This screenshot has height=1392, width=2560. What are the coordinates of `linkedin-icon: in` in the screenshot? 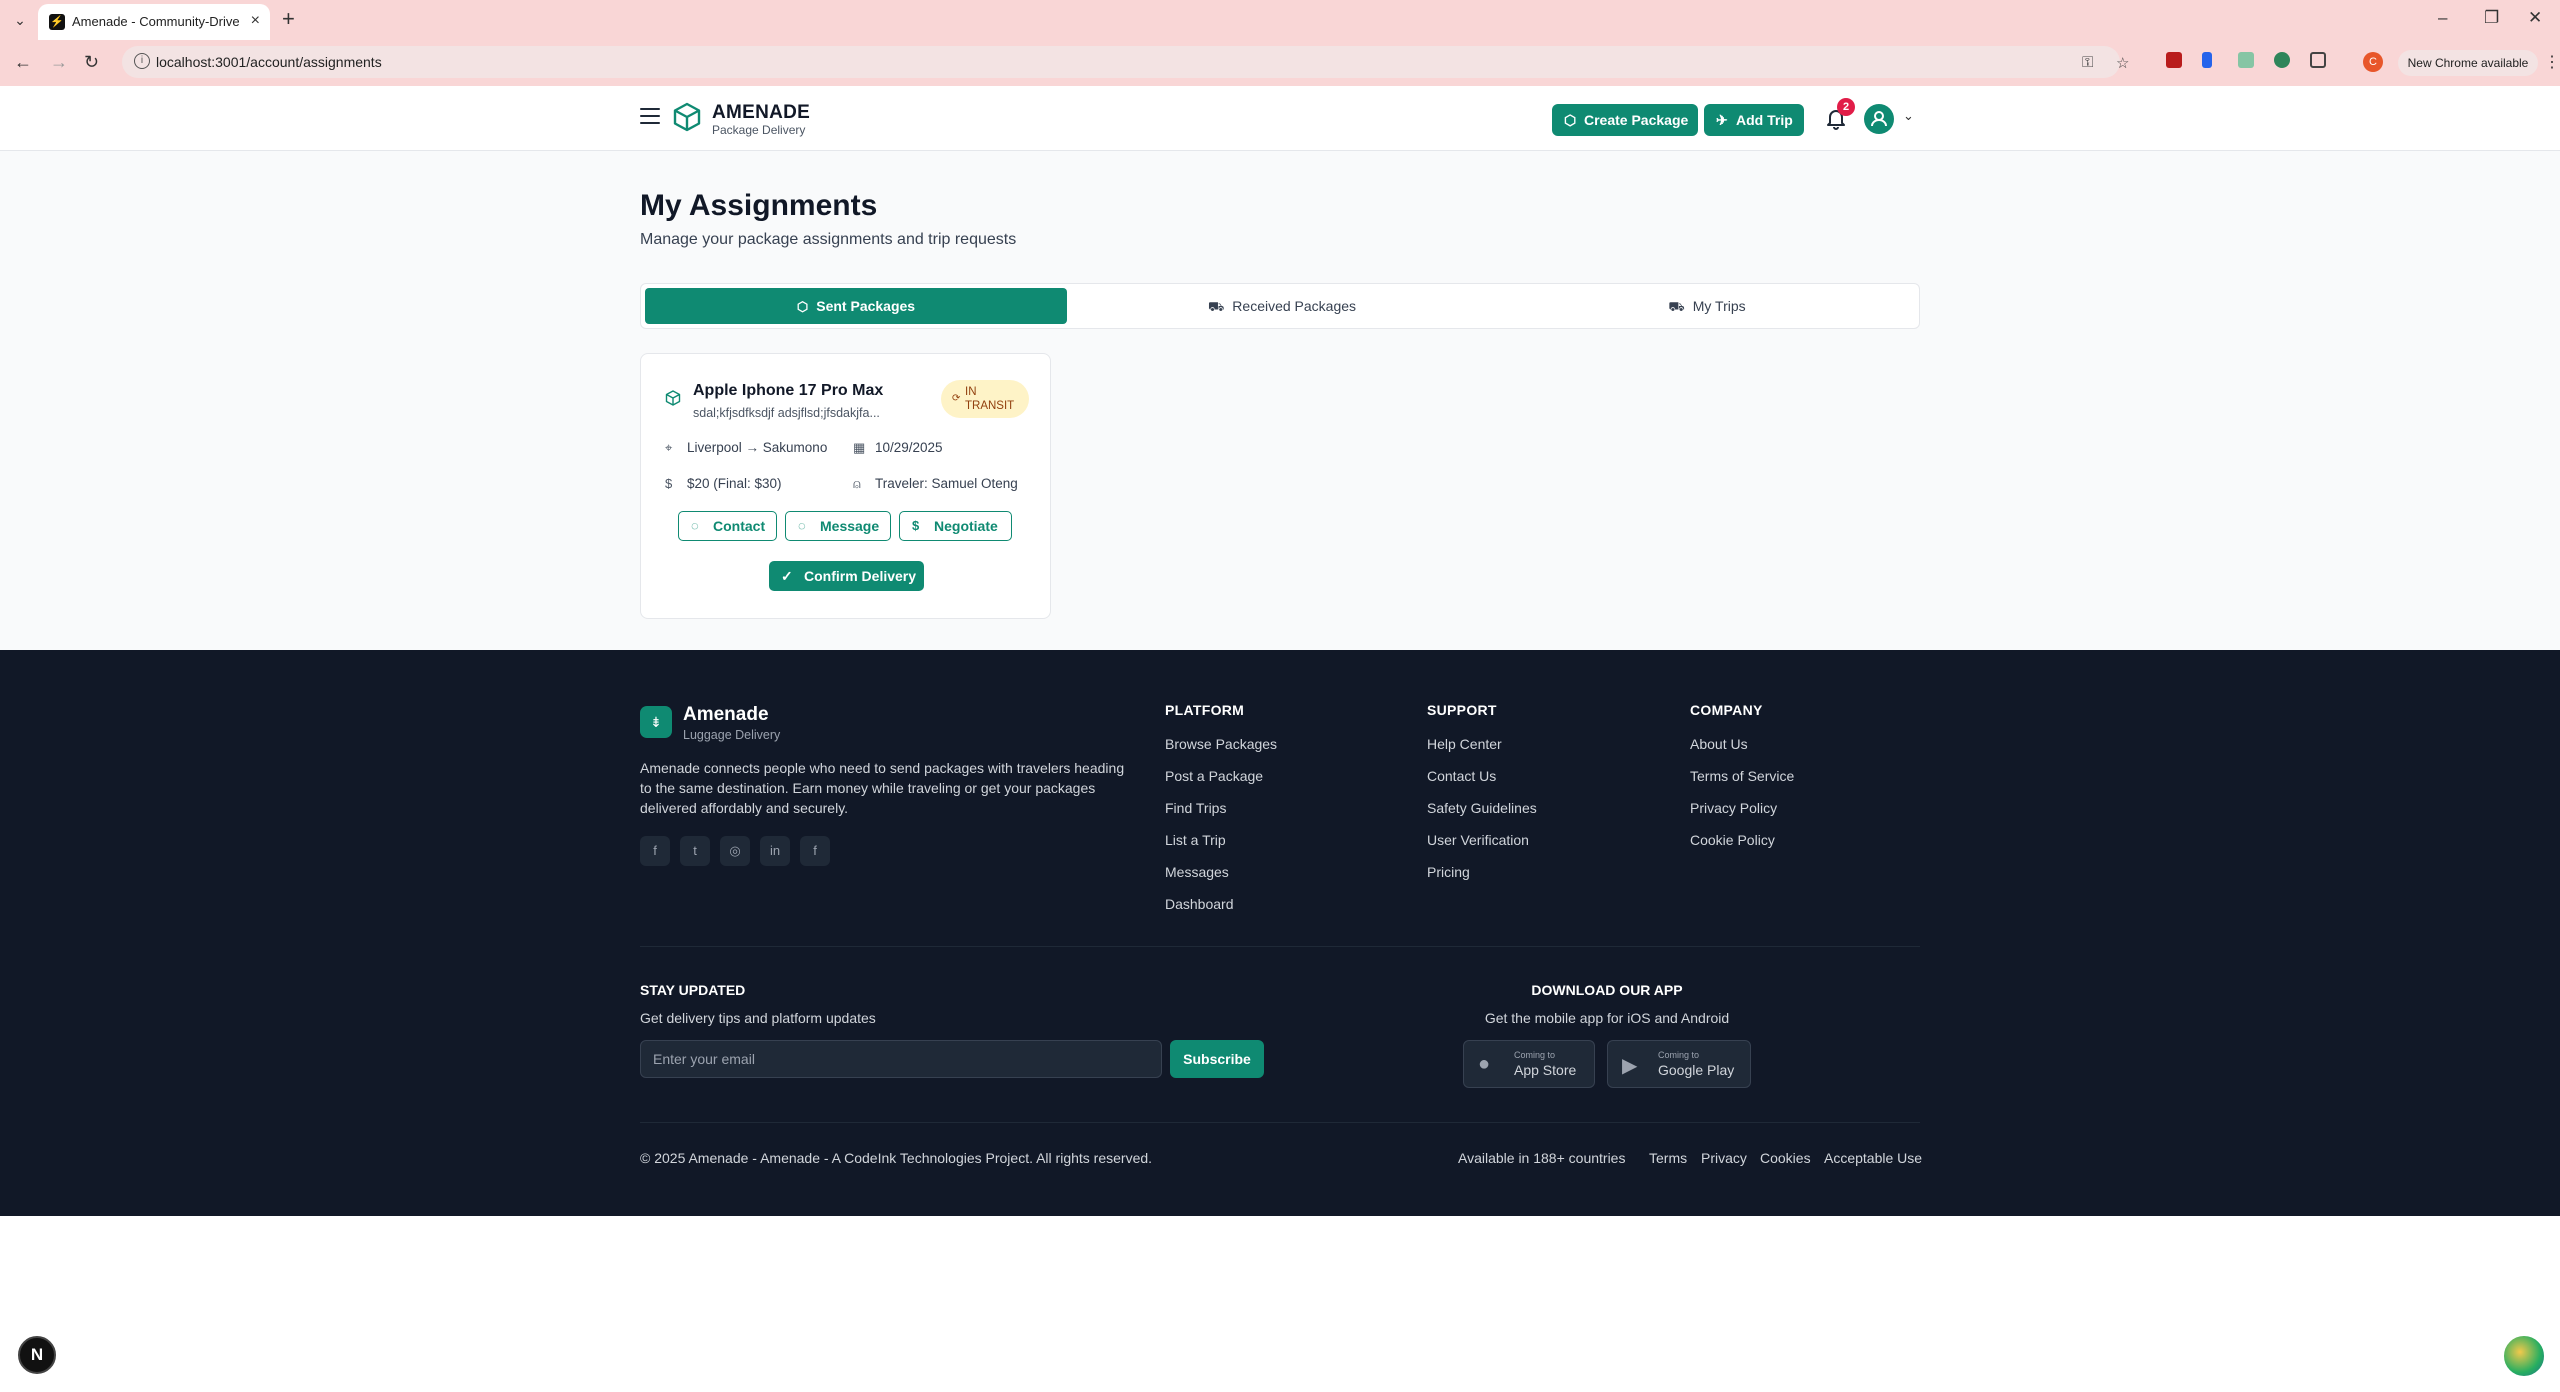 It's located at (775, 851).